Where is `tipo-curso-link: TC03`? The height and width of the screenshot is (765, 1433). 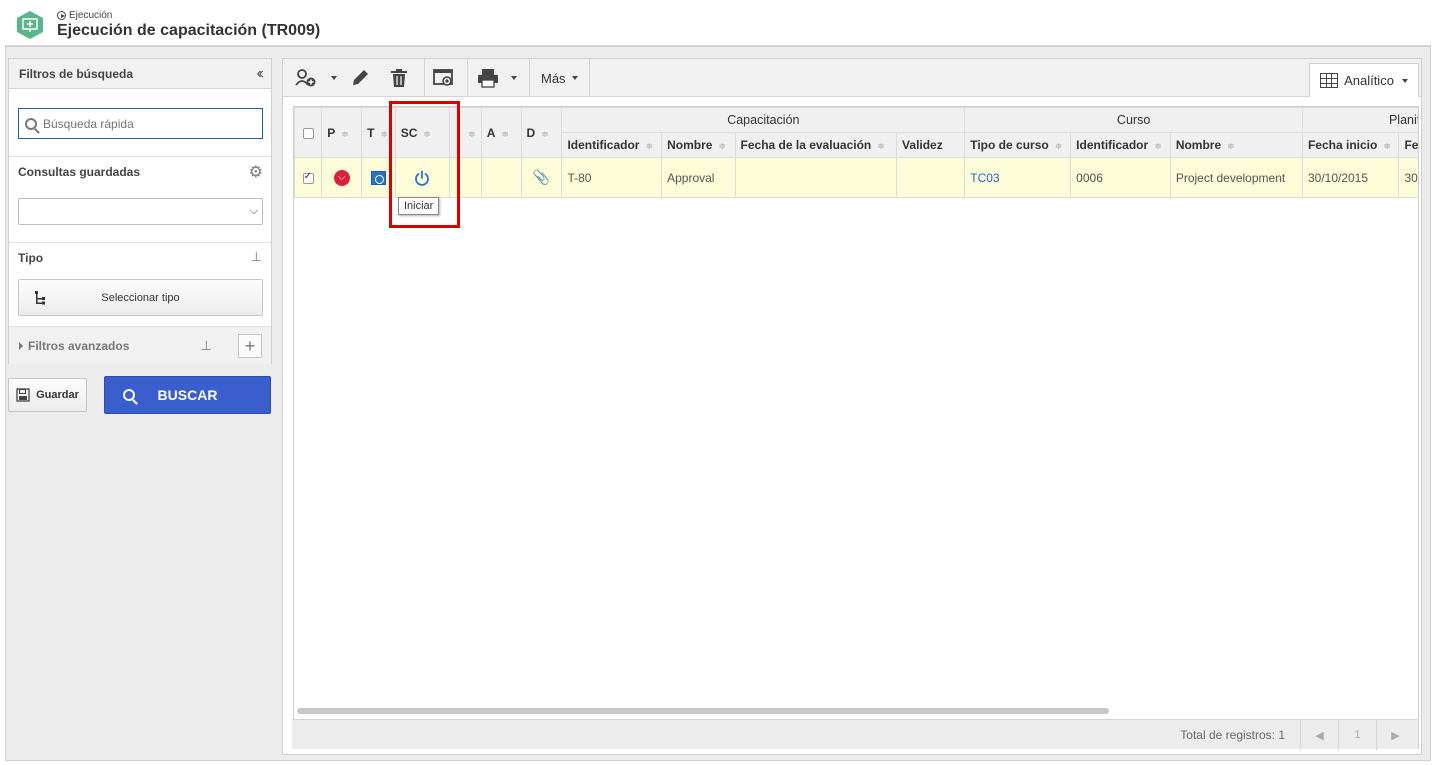
tipo-curso-link: TC03 is located at coordinates (984, 178).